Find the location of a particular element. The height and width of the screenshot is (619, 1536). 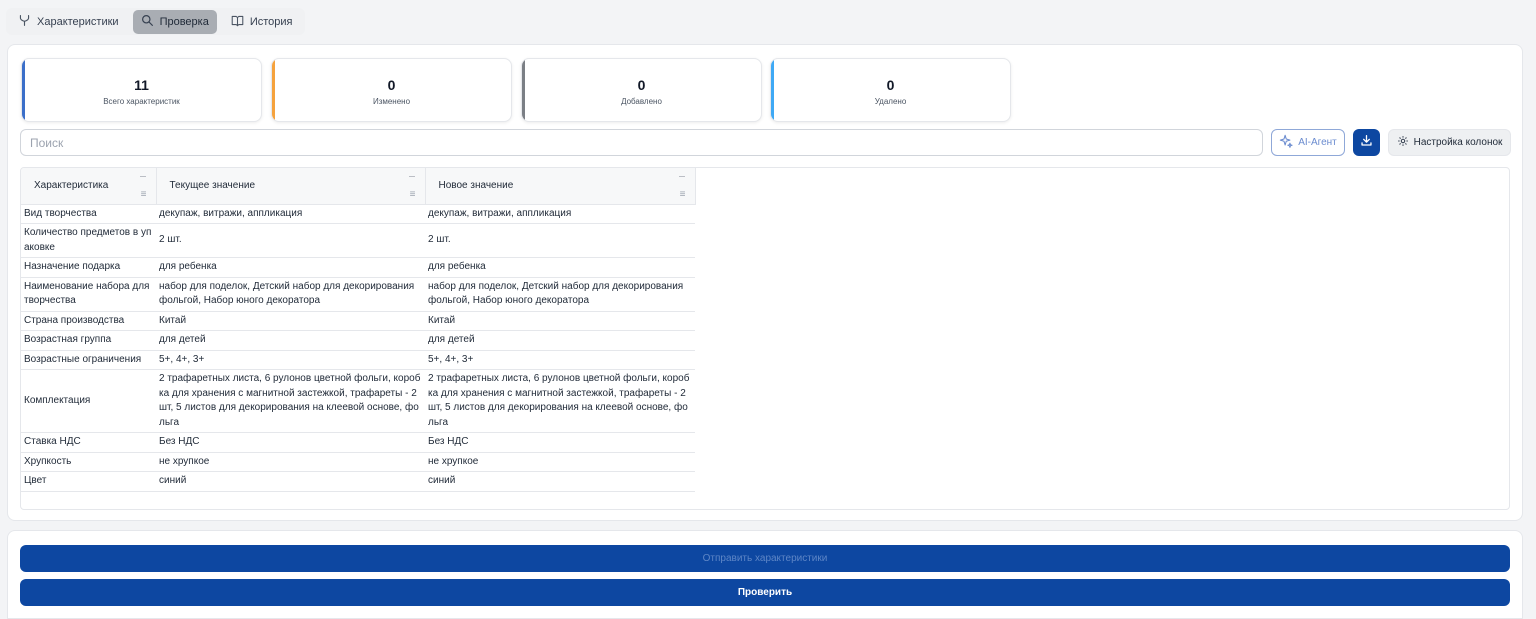

table-row: Возрастная группа для детей для детей is located at coordinates (358, 340).